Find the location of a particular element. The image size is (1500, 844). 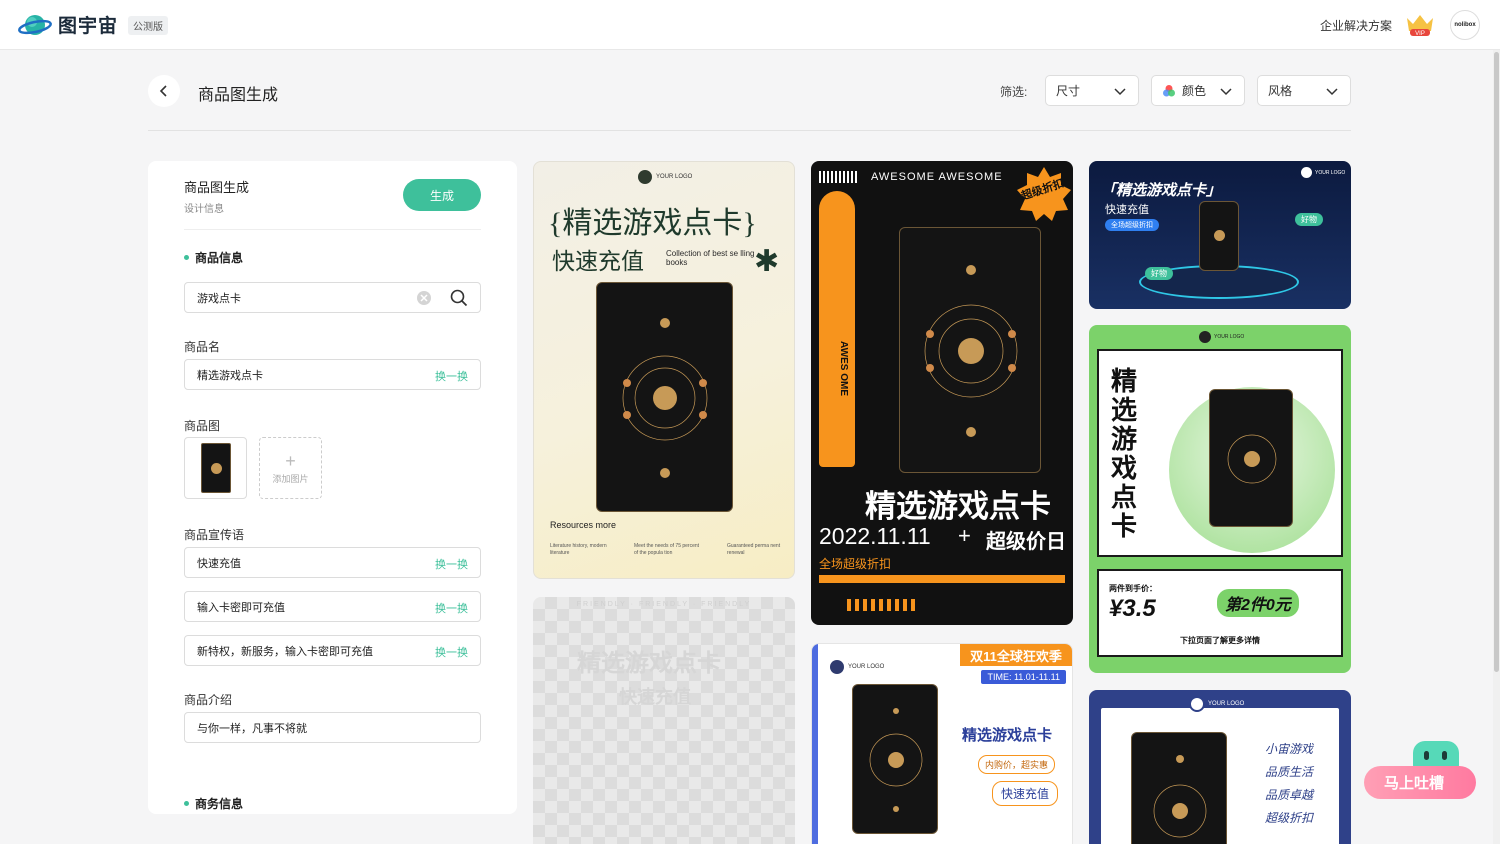

user-avatar: nolibox is located at coordinates (1465, 25).